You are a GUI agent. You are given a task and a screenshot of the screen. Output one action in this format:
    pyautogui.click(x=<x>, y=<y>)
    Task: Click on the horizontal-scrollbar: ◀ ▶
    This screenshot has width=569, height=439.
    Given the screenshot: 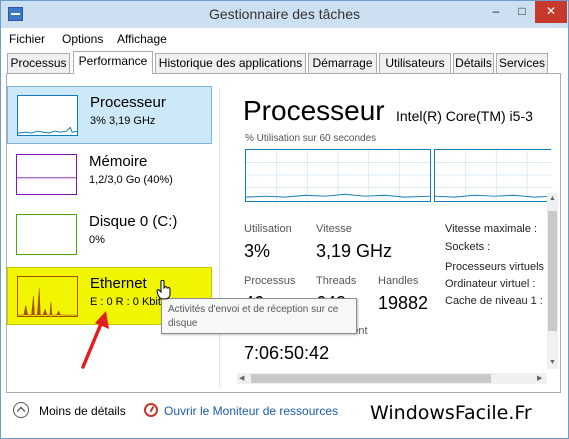 What is the action you would take?
    pyautogui.click(x=392, y=378)
    